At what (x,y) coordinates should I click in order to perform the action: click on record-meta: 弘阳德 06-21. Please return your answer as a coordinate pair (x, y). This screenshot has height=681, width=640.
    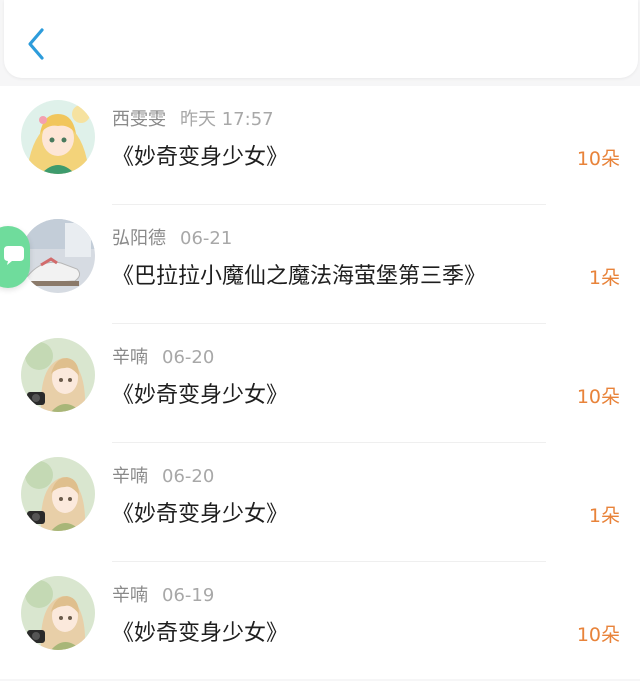
    Looking at the image, I should click on (172, 239).